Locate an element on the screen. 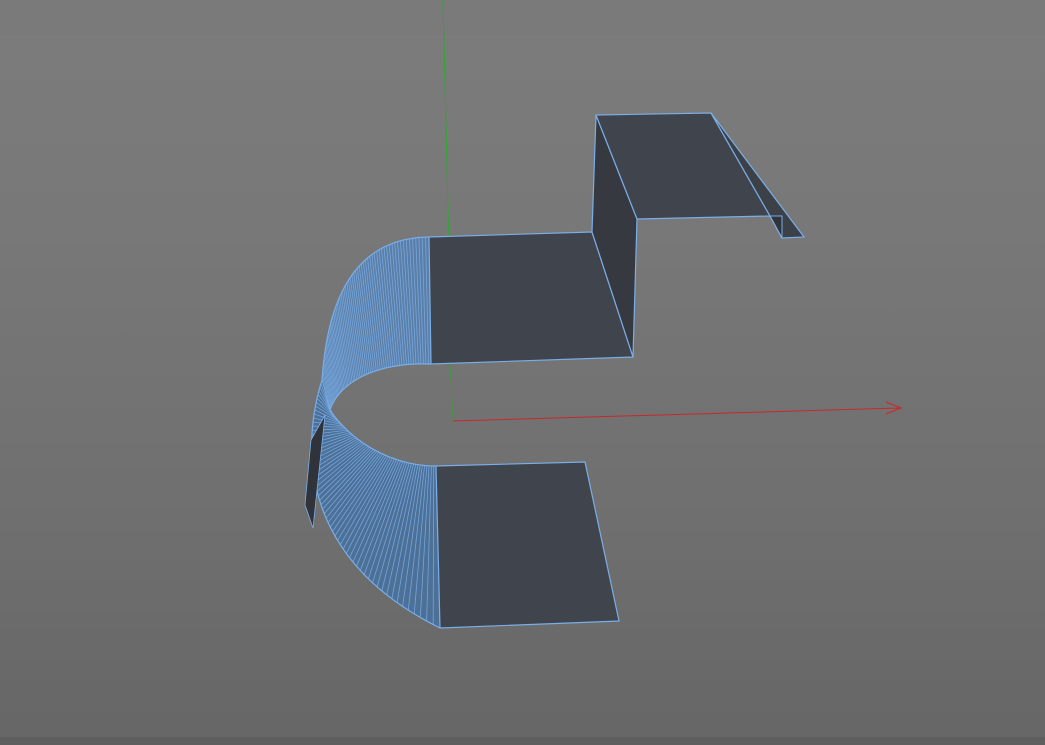 This screenshot has height=745, width=1045. upper-bend-surface is located at coordinates (376, 323).